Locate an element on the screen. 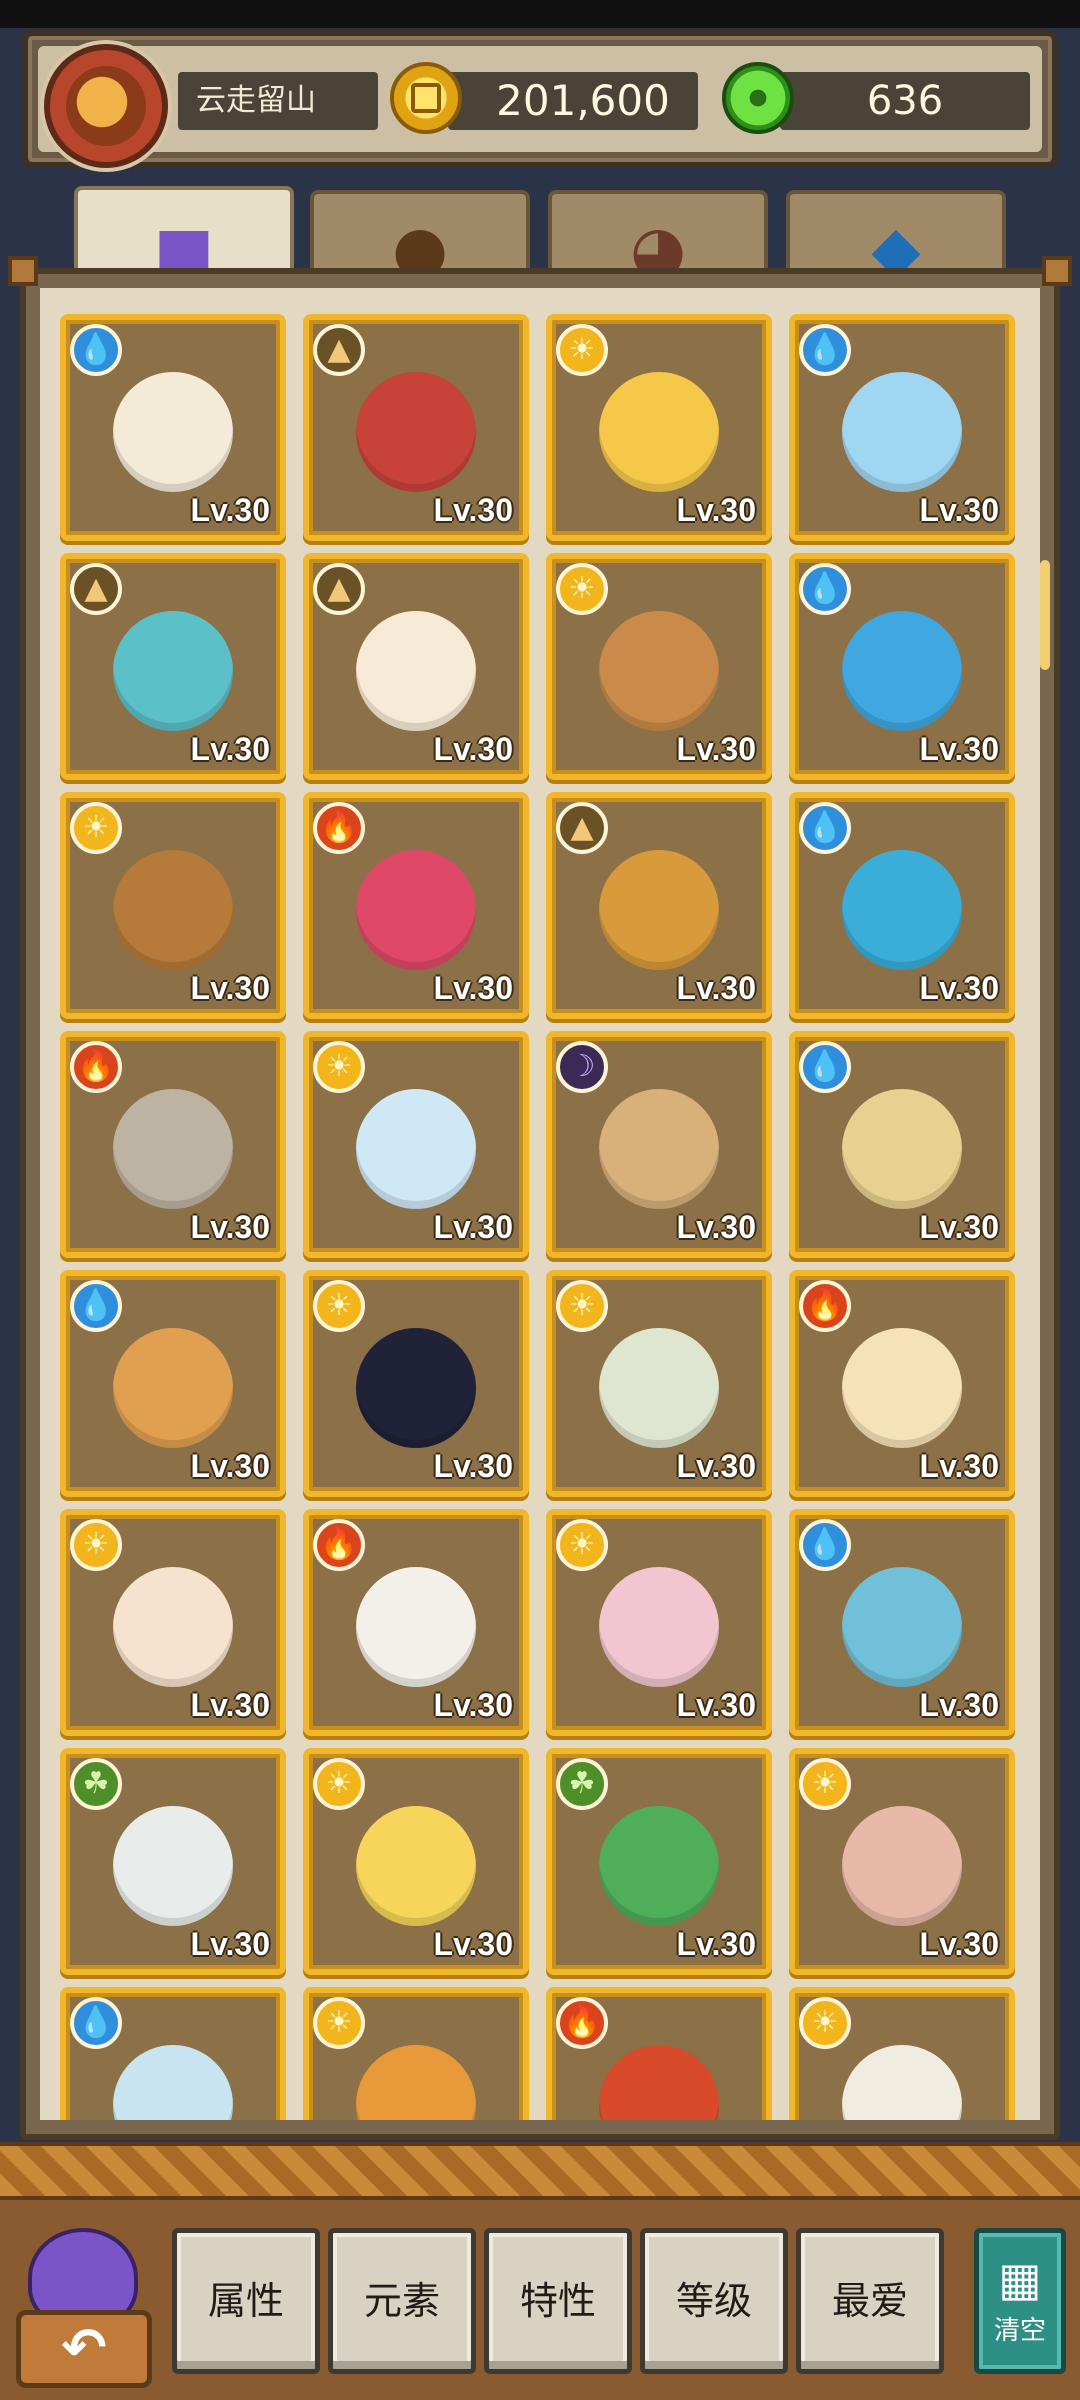  monster-card: 💧 is located at coordinates (173, 2053).